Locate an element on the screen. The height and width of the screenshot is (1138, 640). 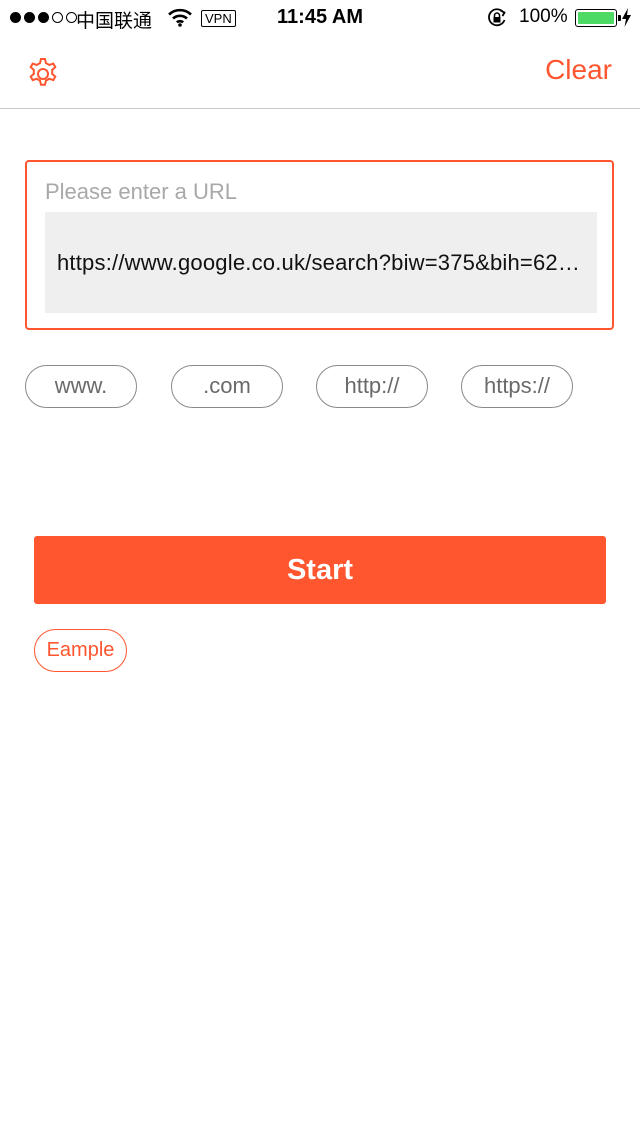
chip-www: www. is located at coordinates (81, 386).